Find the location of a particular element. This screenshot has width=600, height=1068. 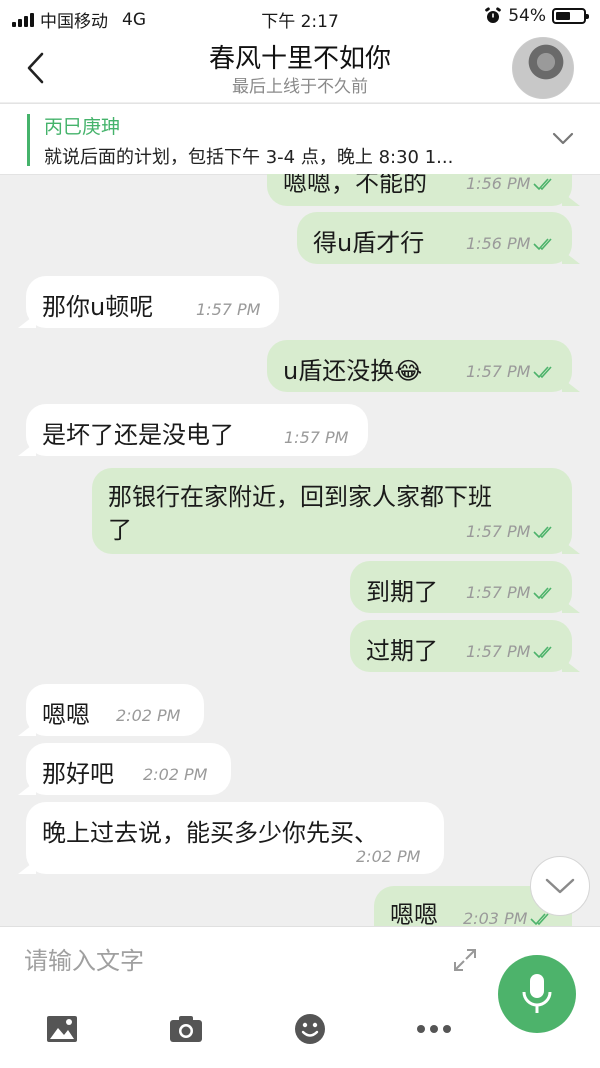

message-text: u盾还没换😂 is located at coordinates (353, 371).